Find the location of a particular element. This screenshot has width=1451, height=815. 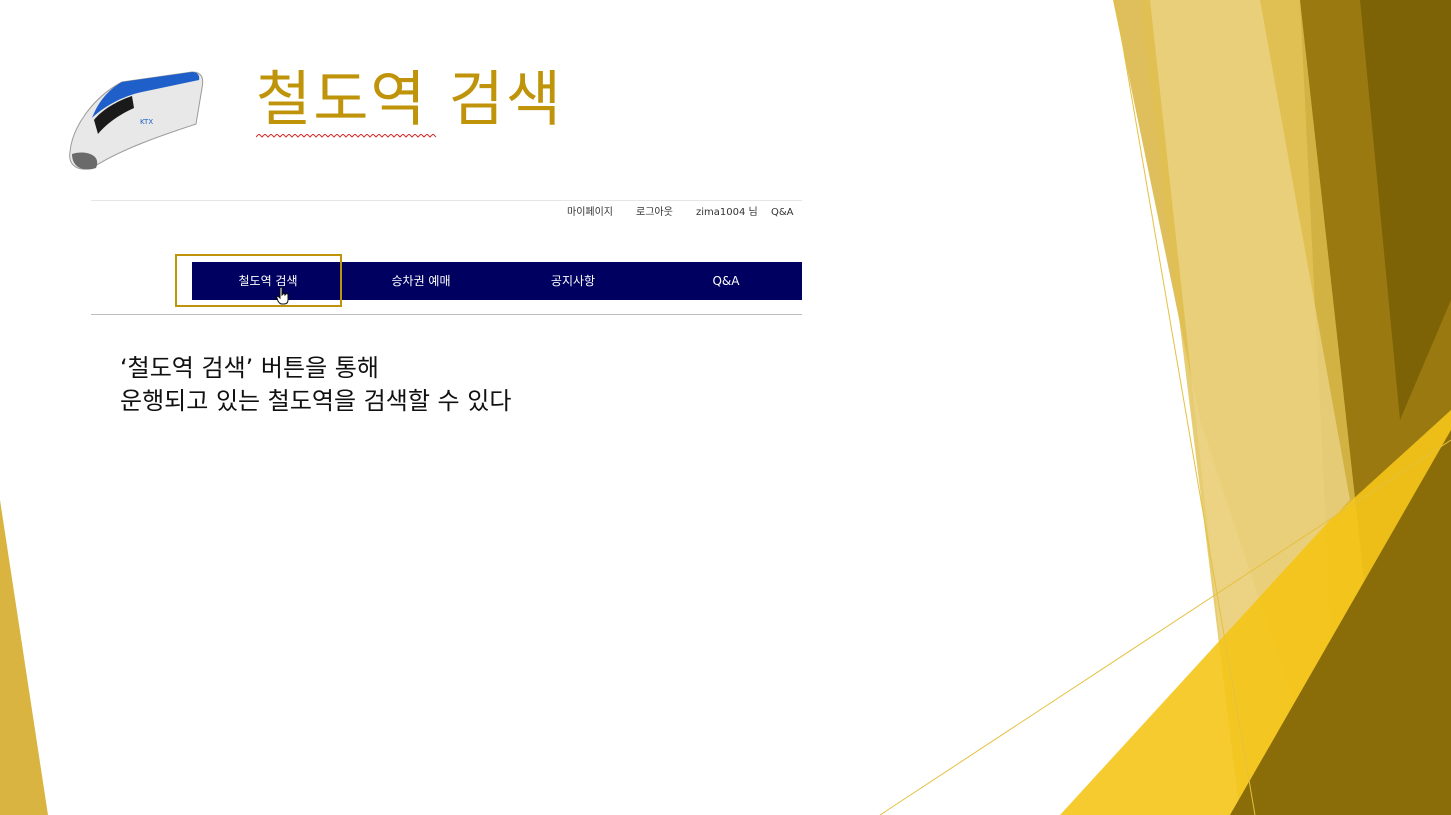

ktx-train-logo: KTX is located at coordinates (136, 120).